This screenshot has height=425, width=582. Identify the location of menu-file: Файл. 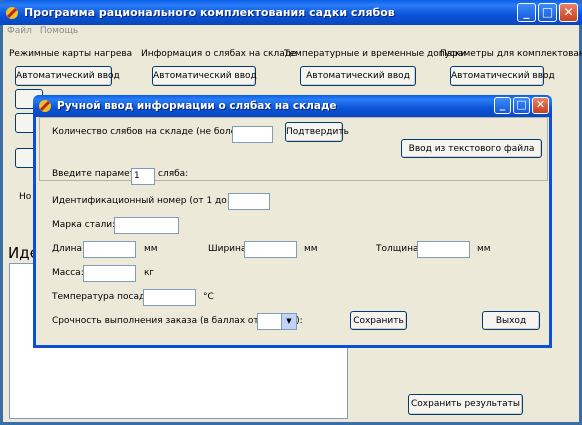
(19, 32).